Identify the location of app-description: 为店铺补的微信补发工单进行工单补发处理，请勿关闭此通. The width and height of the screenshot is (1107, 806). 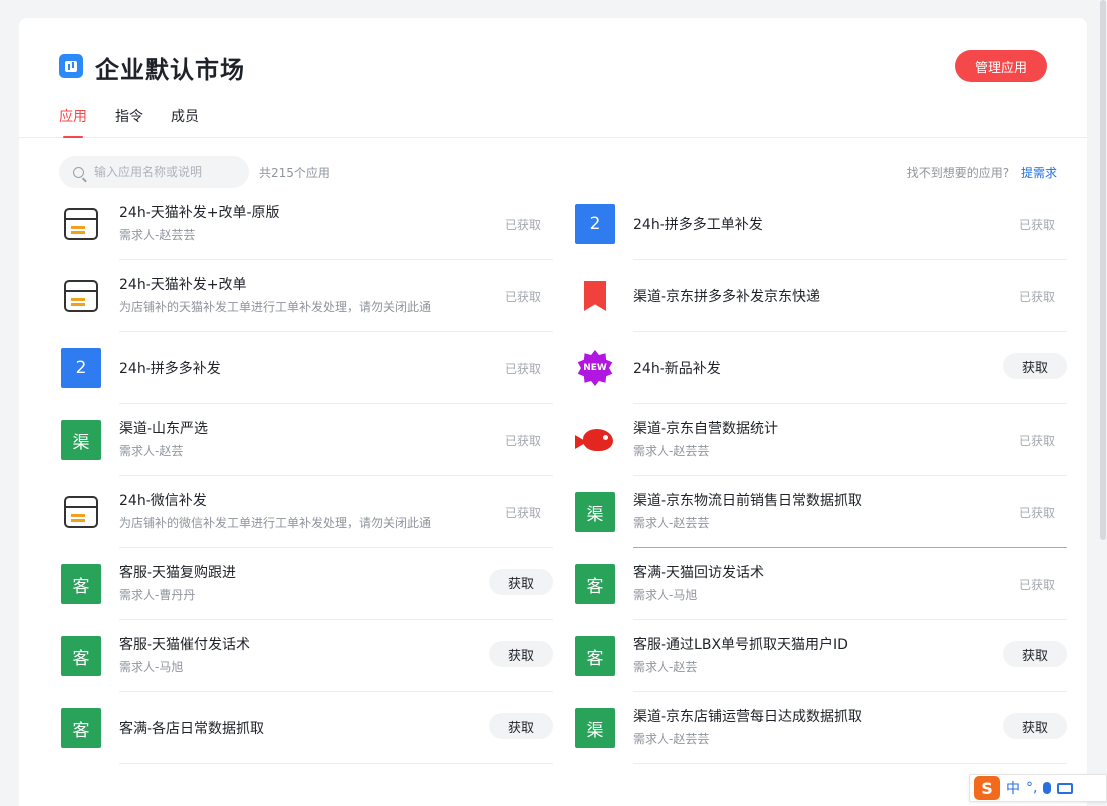
(275, 523).